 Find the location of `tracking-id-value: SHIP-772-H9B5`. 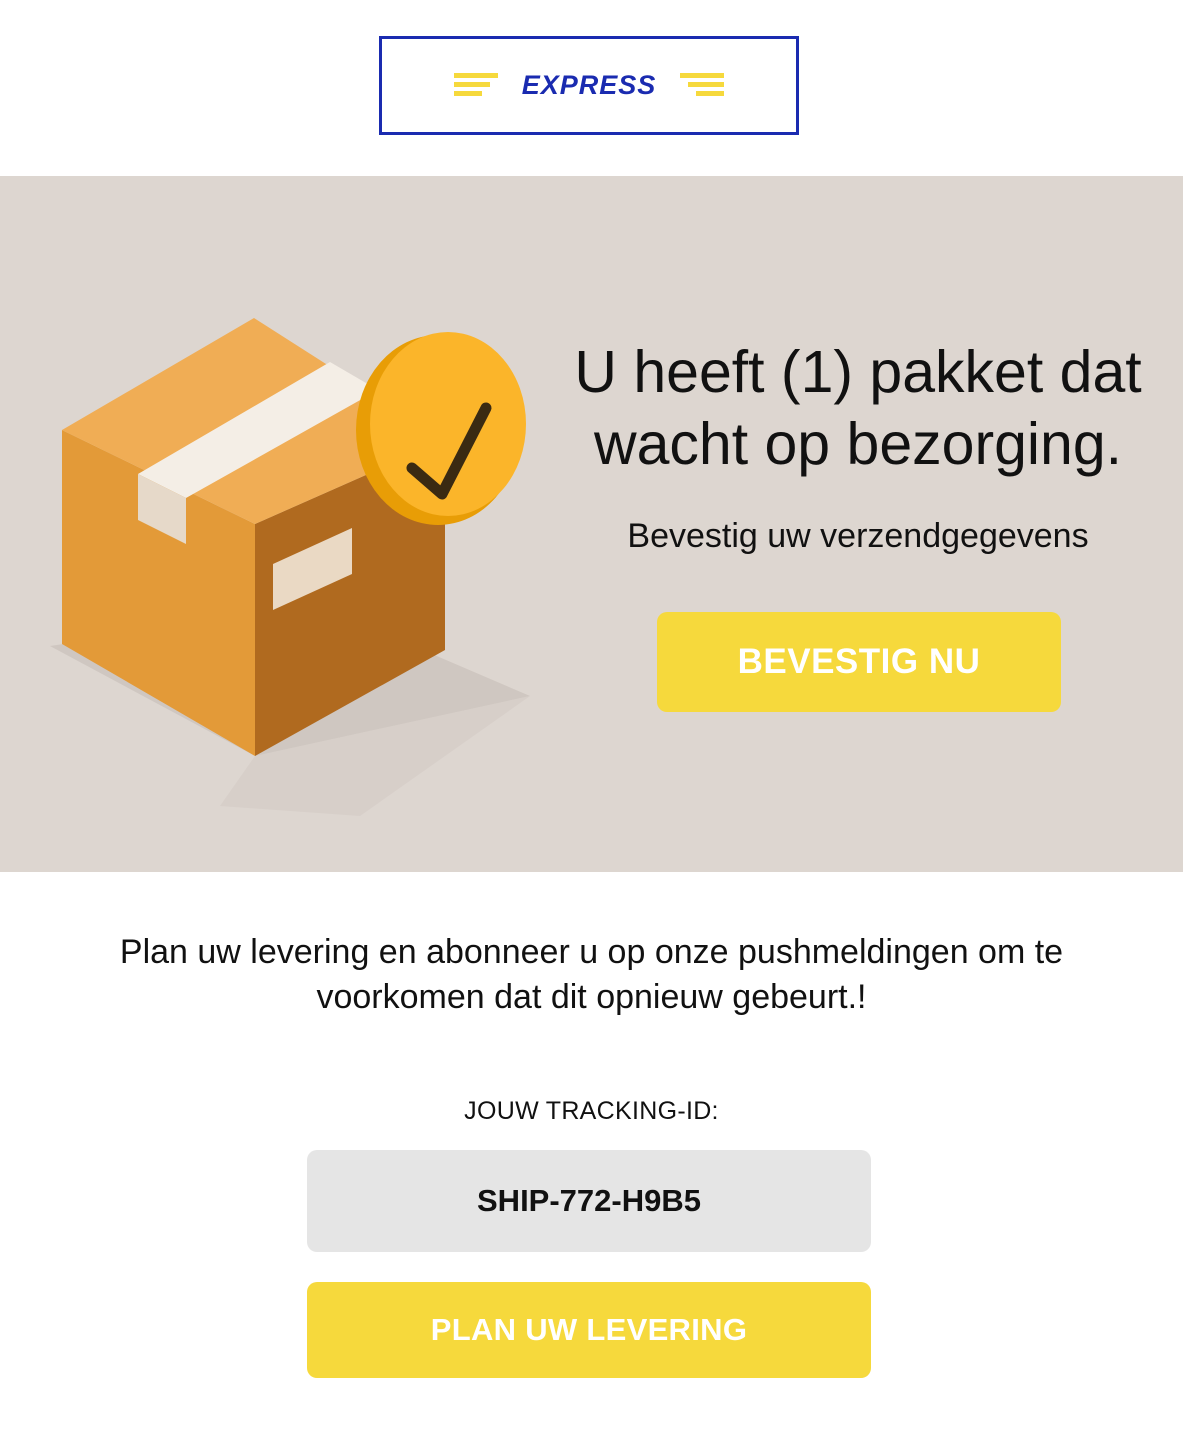

tracking-id-value: SHIP-772-H9B5 is located at coordinates (589, 1201).